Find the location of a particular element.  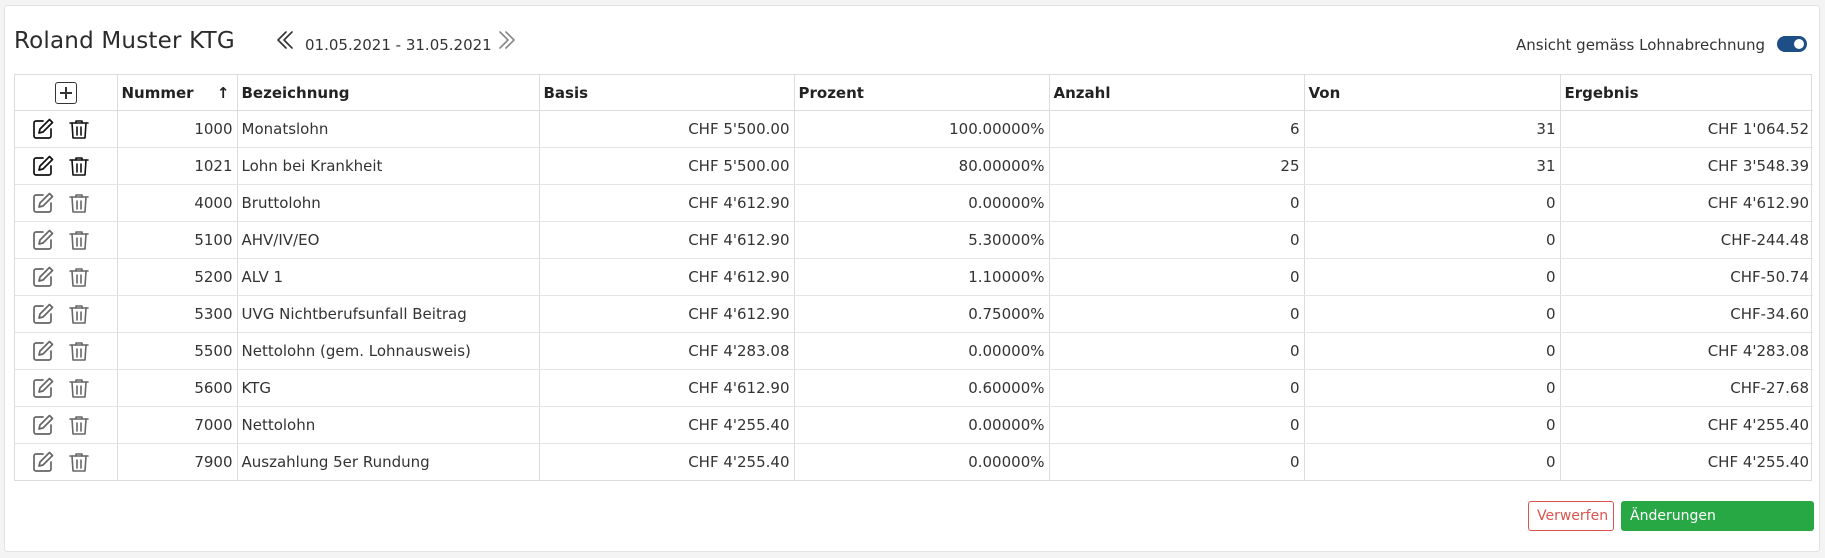

cell-nummer: 7000 is located at coordinates (177, 425).